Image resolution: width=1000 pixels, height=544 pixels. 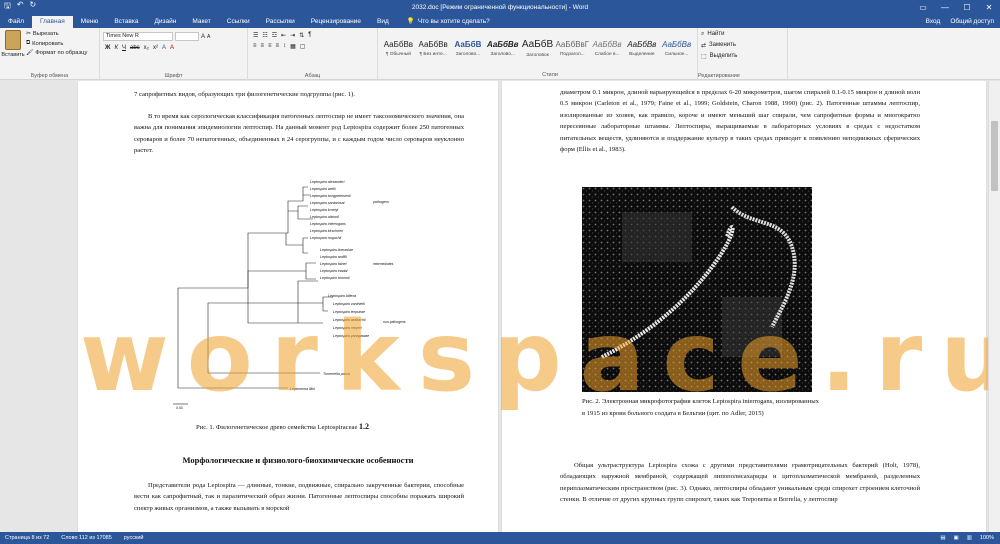 What do you see at coordinates (330, 196) in the screenshot?
I see `tree-label: Leptospira borgpetersenii` at bounding box center [330, 196].